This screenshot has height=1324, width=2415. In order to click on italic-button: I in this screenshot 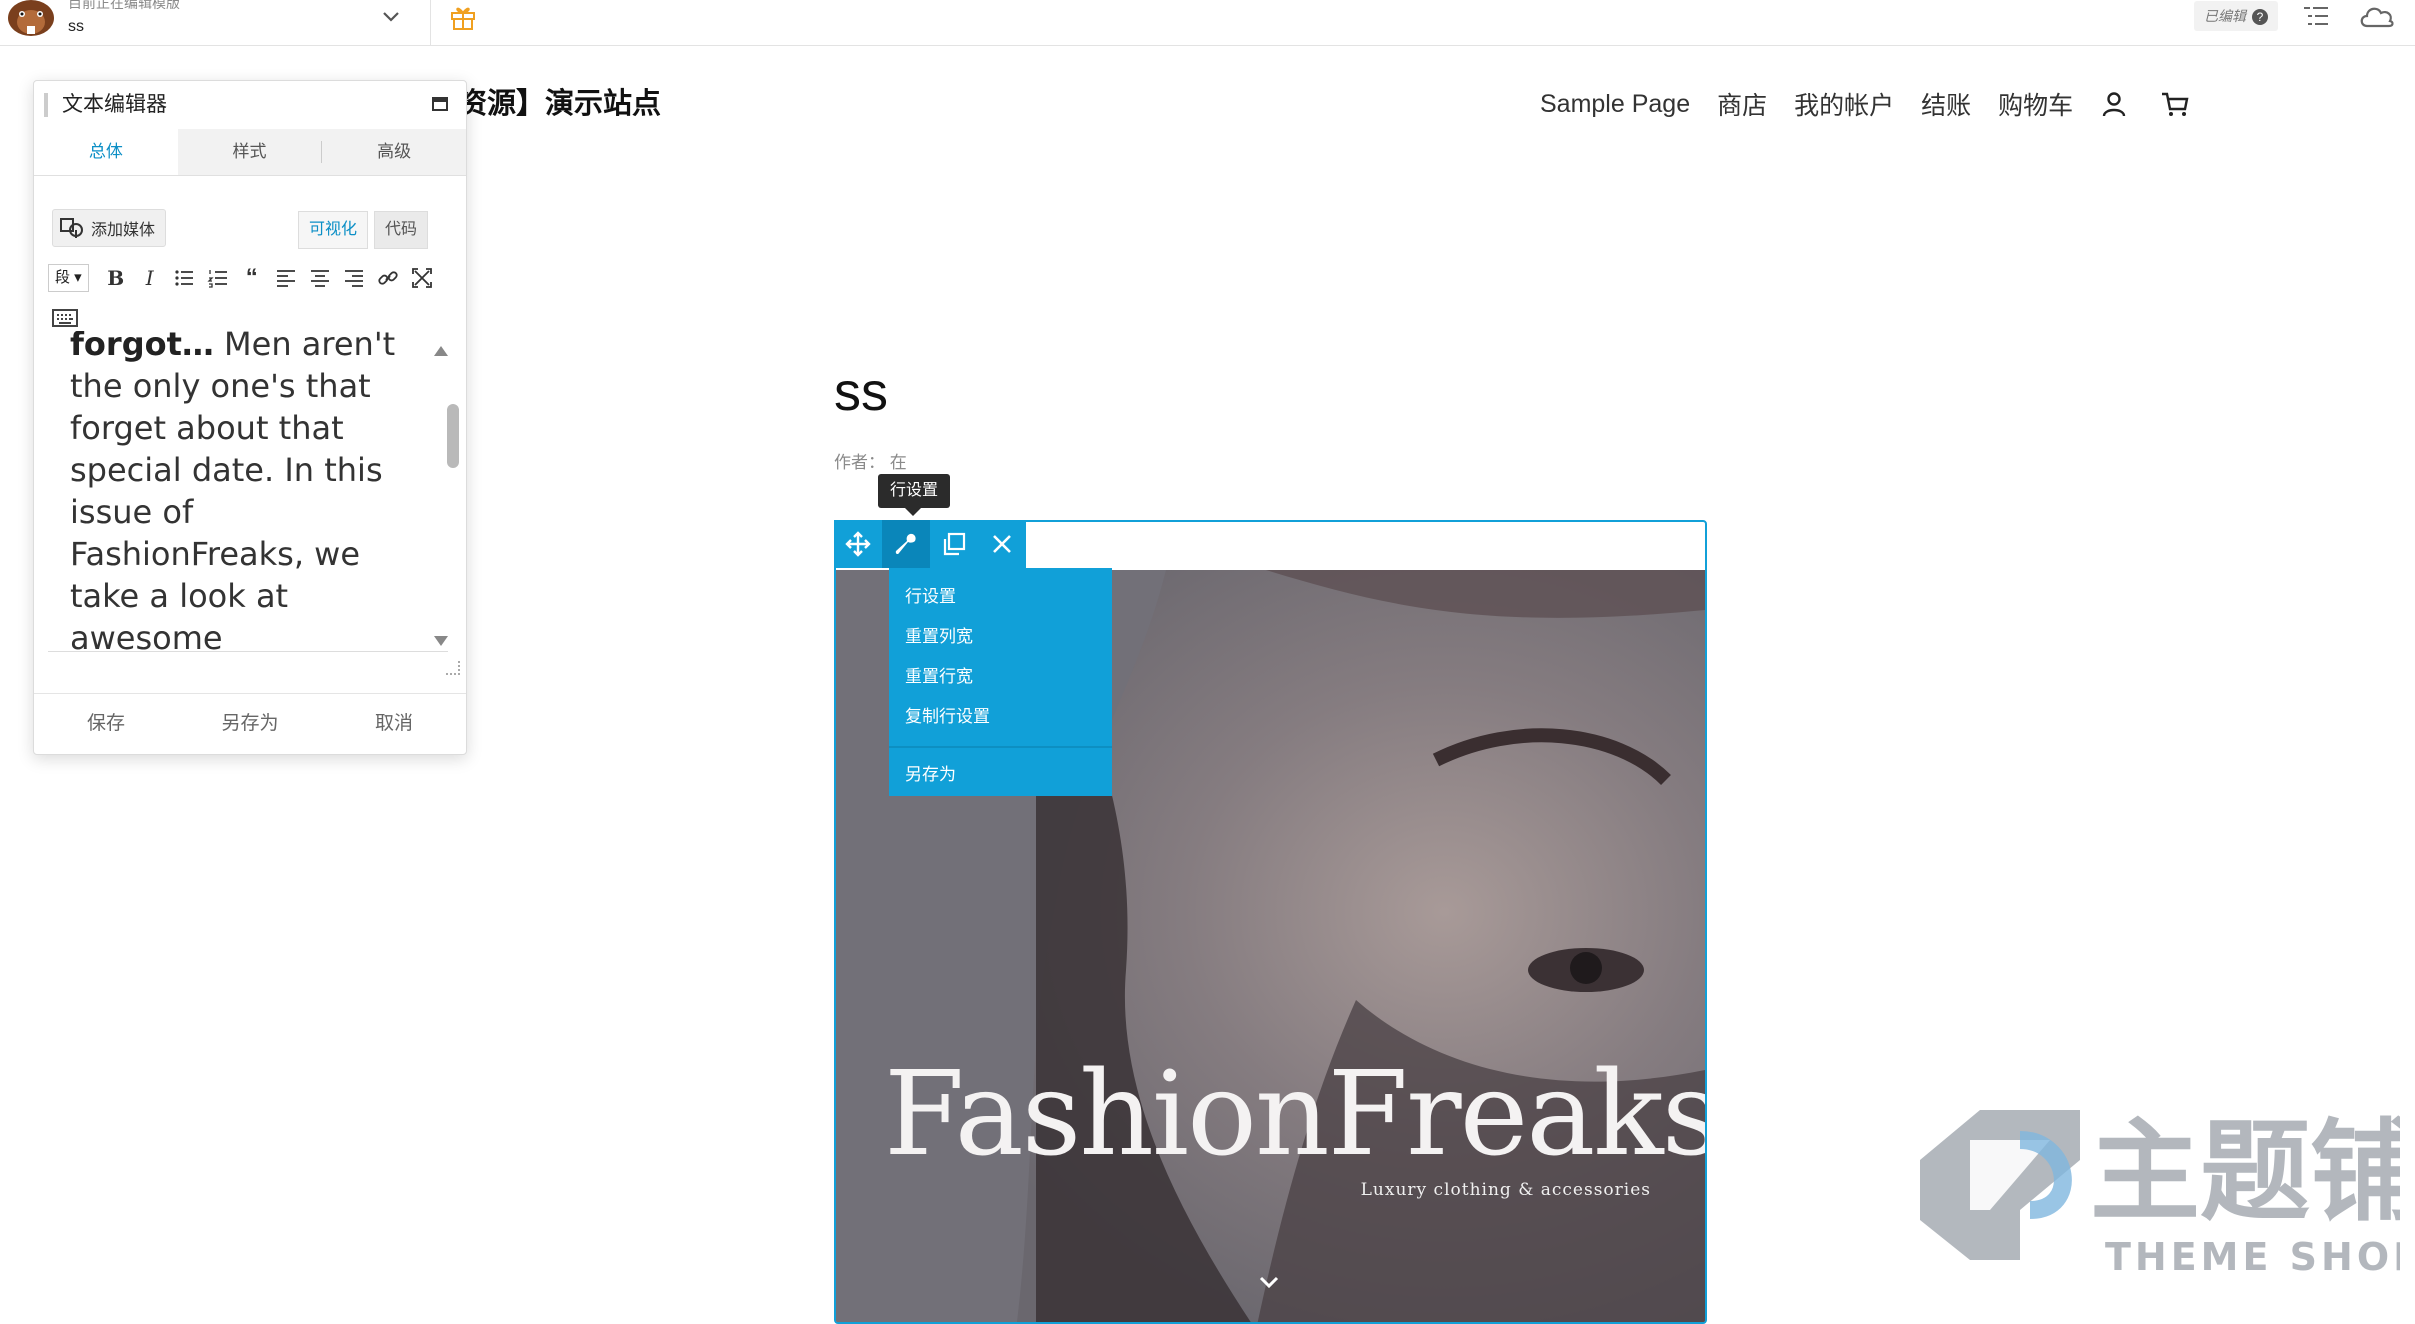, I will do `click(150, 278)`.